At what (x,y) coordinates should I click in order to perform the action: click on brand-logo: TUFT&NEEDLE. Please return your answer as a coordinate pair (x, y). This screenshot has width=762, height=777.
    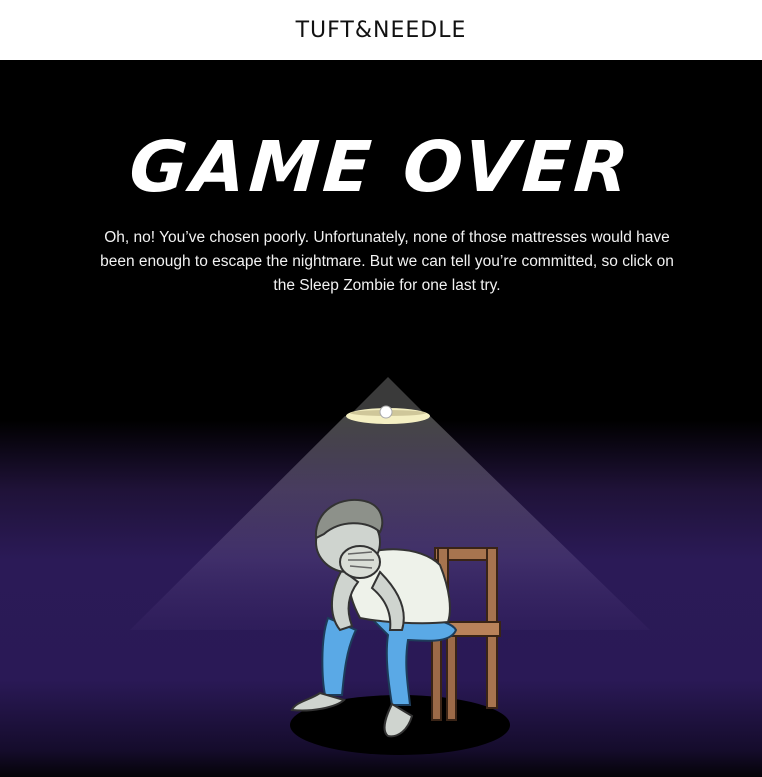
    Looking at the image, I should click on (381, 30).